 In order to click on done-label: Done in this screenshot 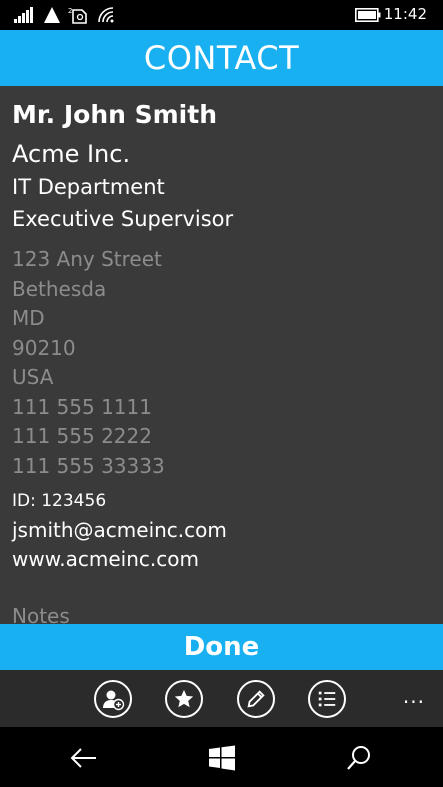, I will do `click(221, 647)`.